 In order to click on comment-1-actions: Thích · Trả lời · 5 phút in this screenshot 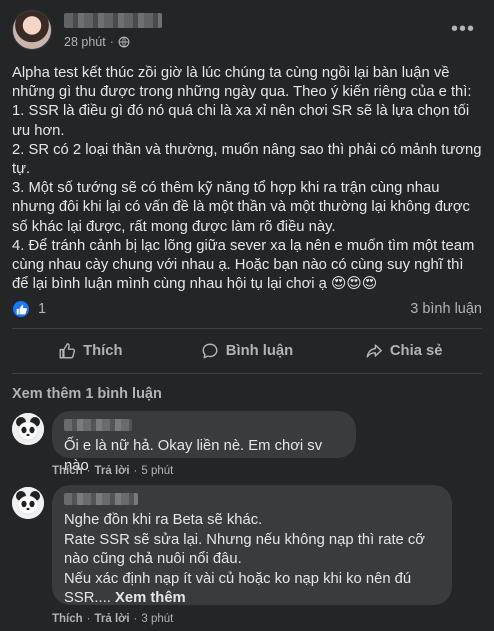, I will do `click(112, 471)`.